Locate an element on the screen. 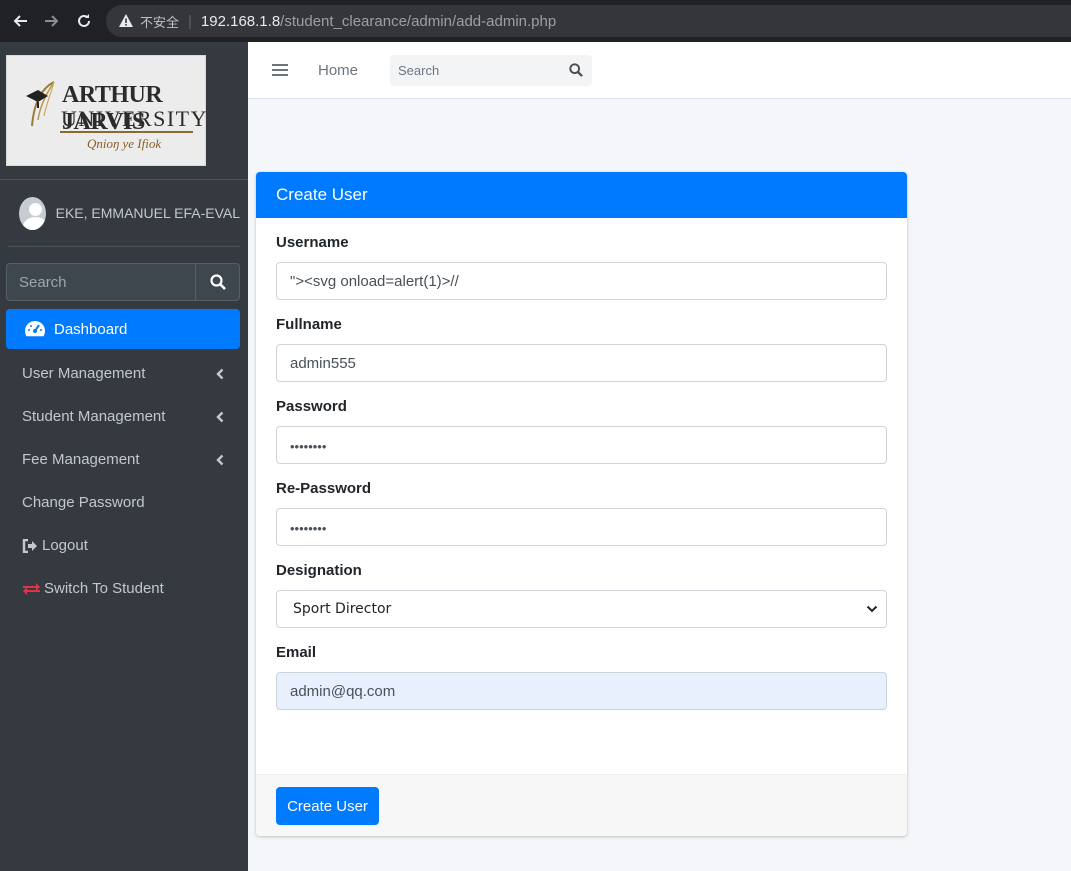 This screenshot has width=1071, height=871. reload-icon is located at coordinates (84, 21).